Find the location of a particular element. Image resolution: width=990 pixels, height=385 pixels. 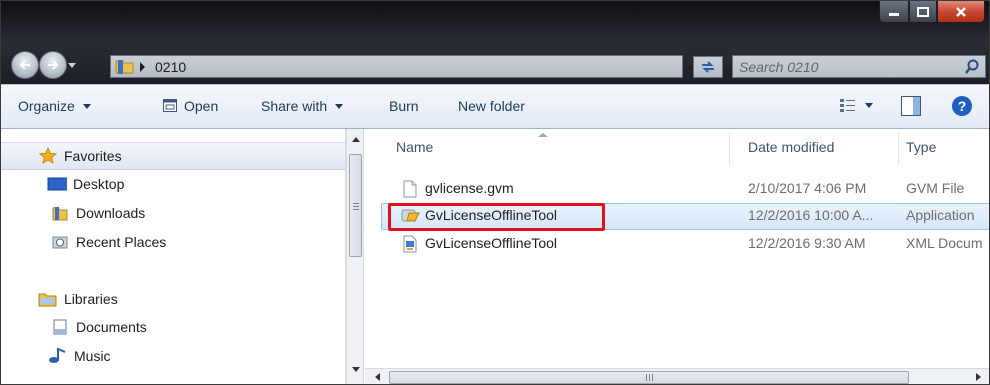

minimize-button is located at coordinates (894, 12).